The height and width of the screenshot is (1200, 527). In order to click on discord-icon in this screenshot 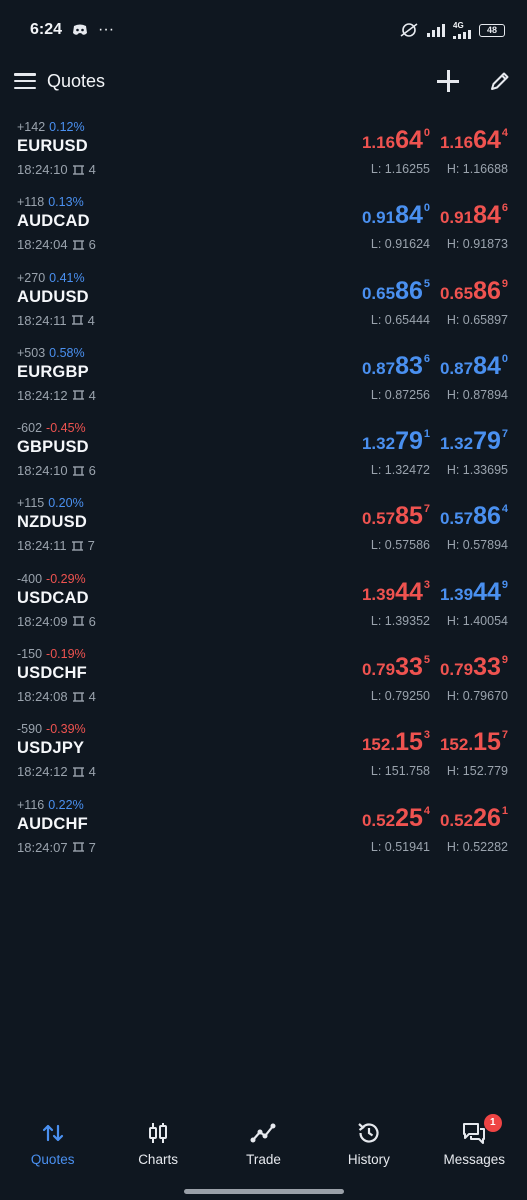, I will do `click(80, 29)`.